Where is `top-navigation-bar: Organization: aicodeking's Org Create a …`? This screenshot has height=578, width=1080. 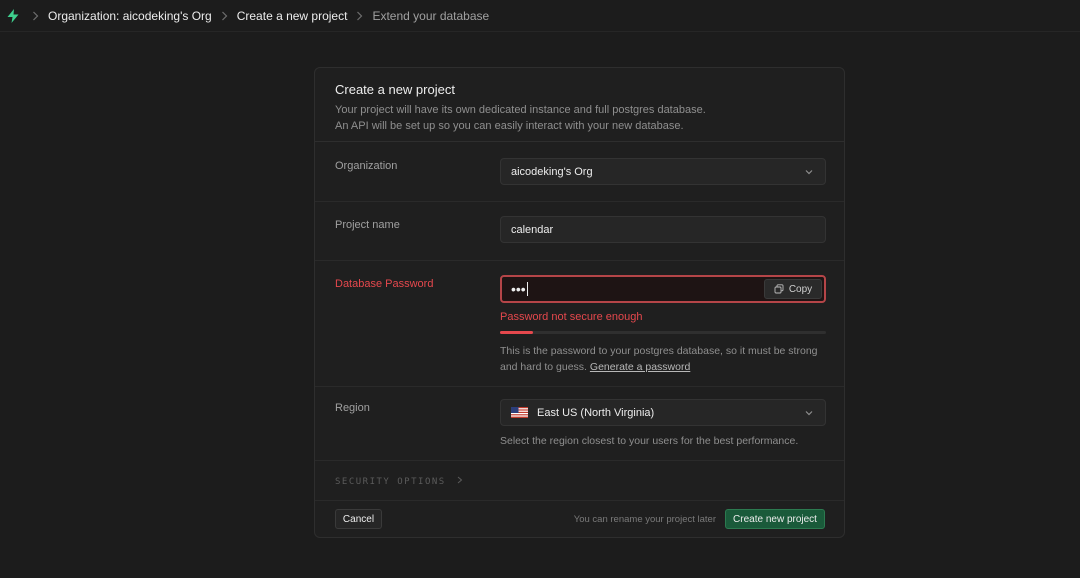 top-navigation-bar: Organization: aicodeking's Org Create a … is located at coordinates (540, 16).